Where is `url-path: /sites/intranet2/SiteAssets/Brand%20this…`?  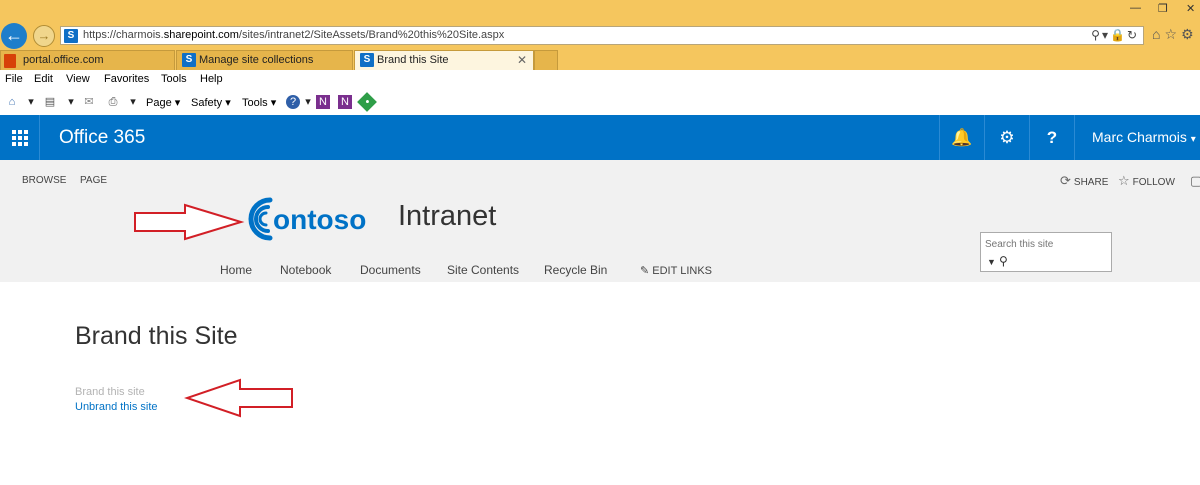 url-path: /sites/intranet2/SiteAssets/Brand%20this… is located at coordinates (371, 35).